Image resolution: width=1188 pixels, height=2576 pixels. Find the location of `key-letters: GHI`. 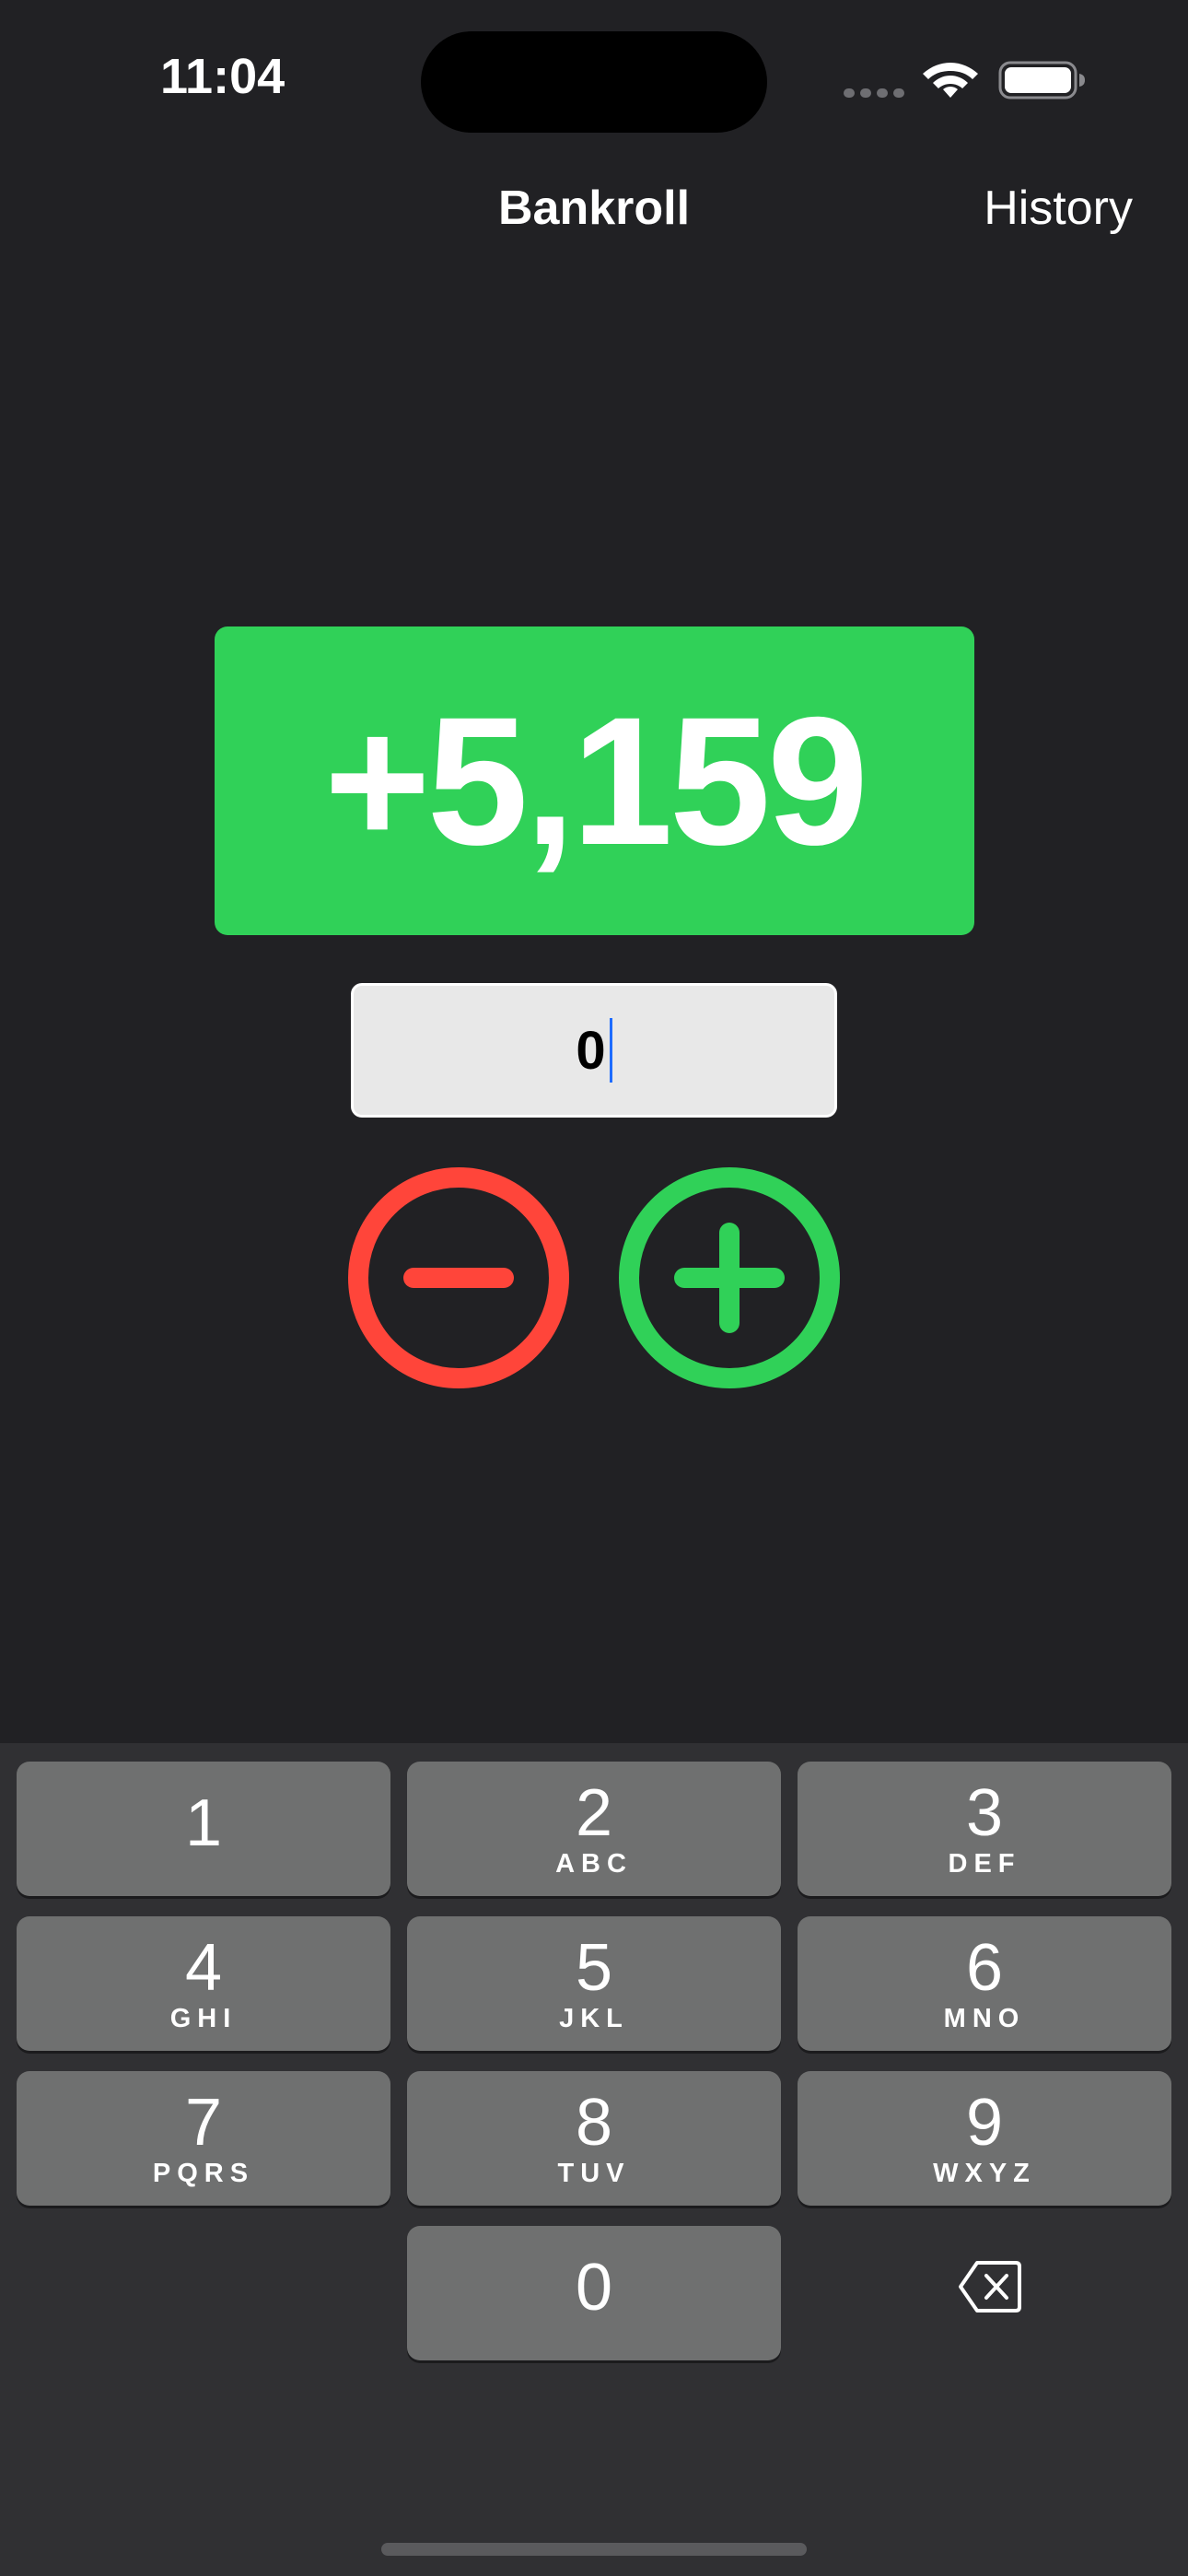

key-letters: GHI is located at coordinates (203, 2018).